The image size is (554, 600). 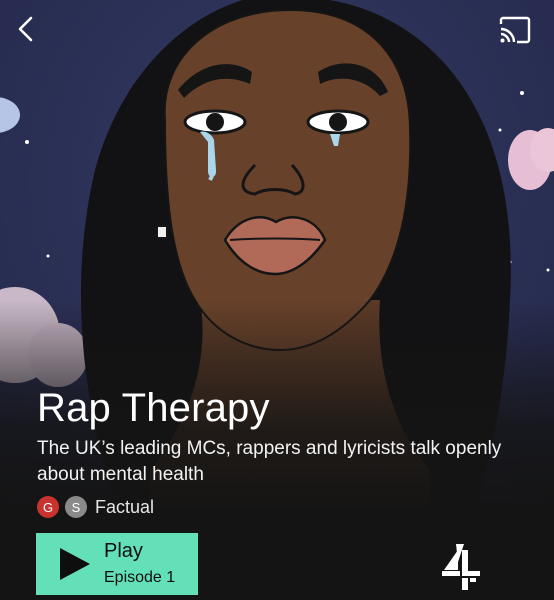 I want to click on show-meta: G S Factual, so click(x=95, y=507).